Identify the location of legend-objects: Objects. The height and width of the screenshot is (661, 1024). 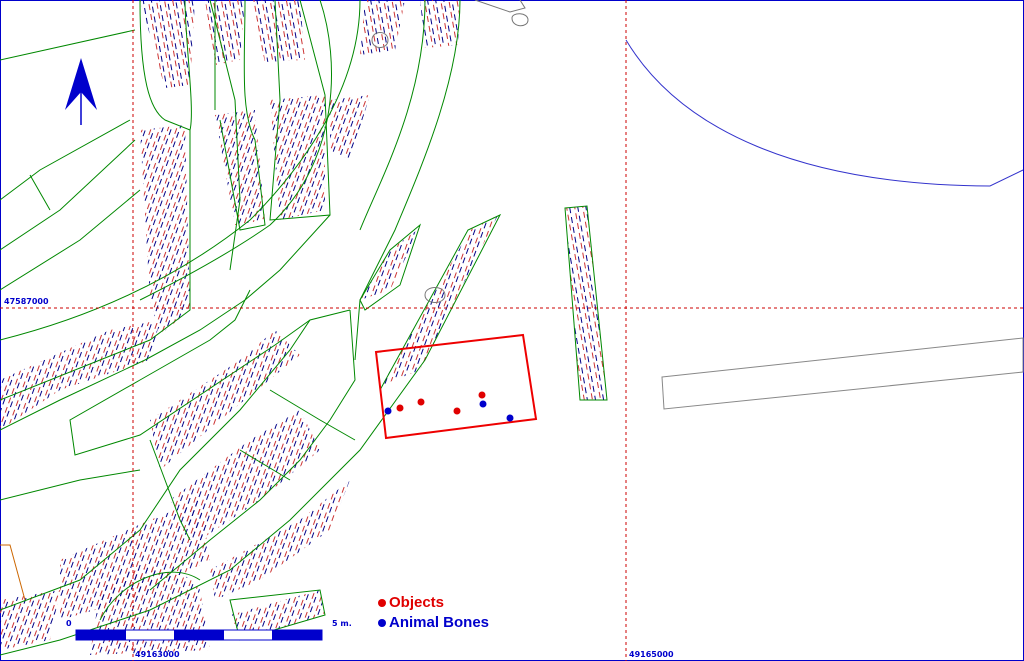
(411, 602).